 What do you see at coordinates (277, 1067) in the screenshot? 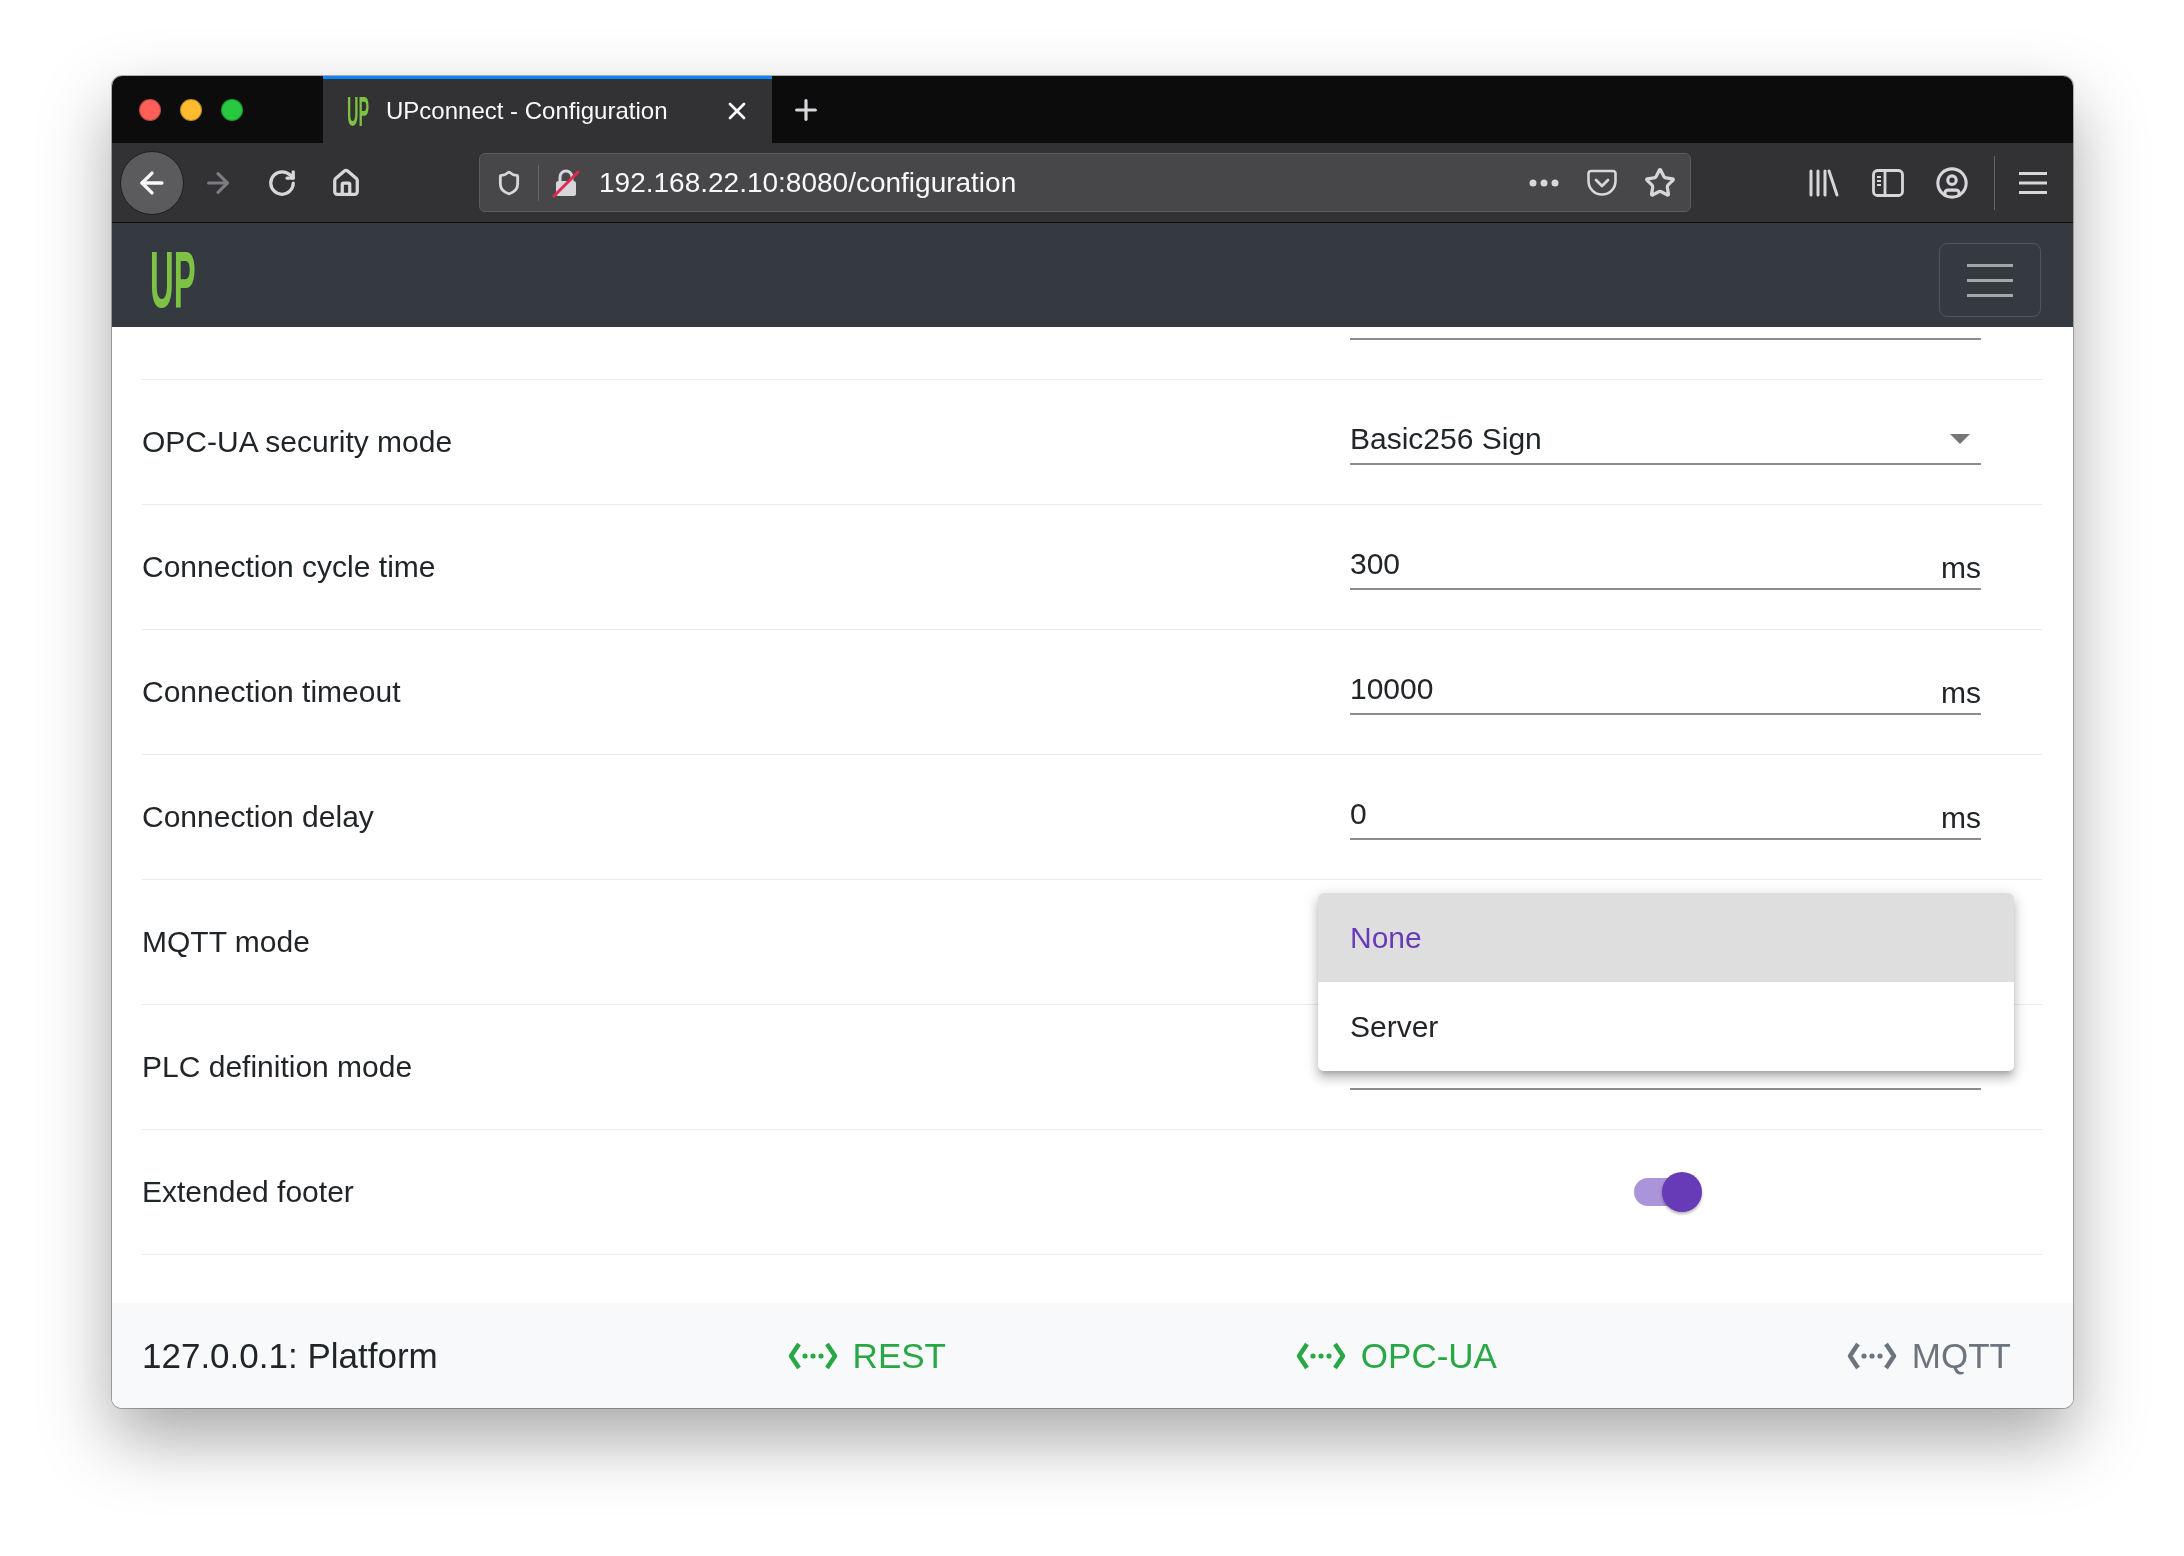
I see `setting-label: PLC definition mode` at bounding box center [277, 1067].